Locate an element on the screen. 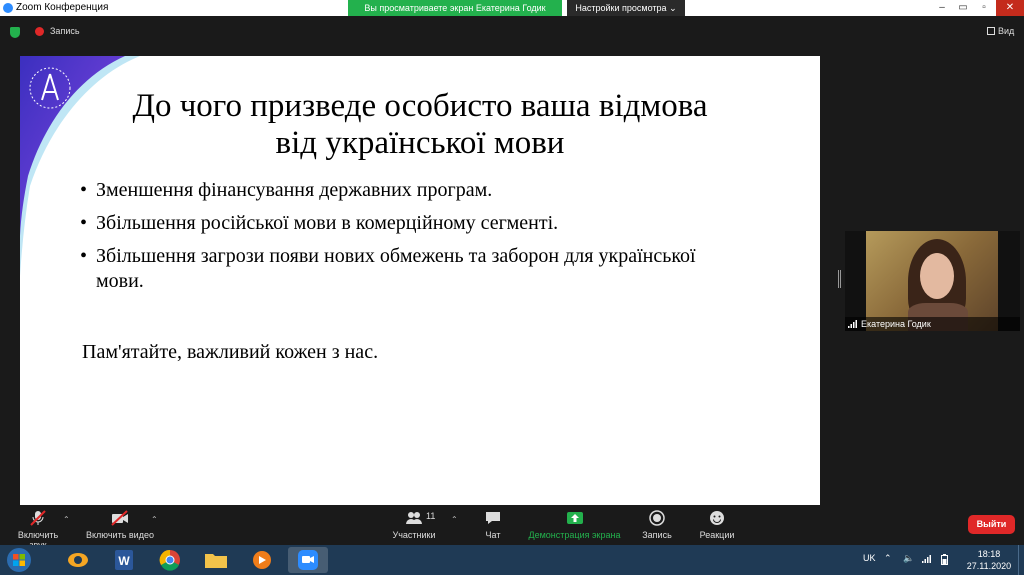  recording-label: Запись is located at coordinates (65, 31).